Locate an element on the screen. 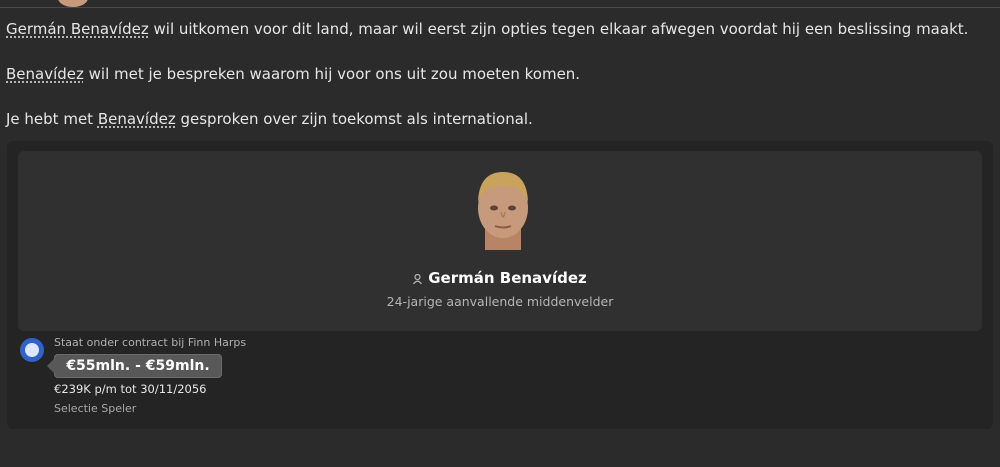 This screenshot has width=1000, height=467. message-text: Je hebt met is located at coordinates (52, 119).